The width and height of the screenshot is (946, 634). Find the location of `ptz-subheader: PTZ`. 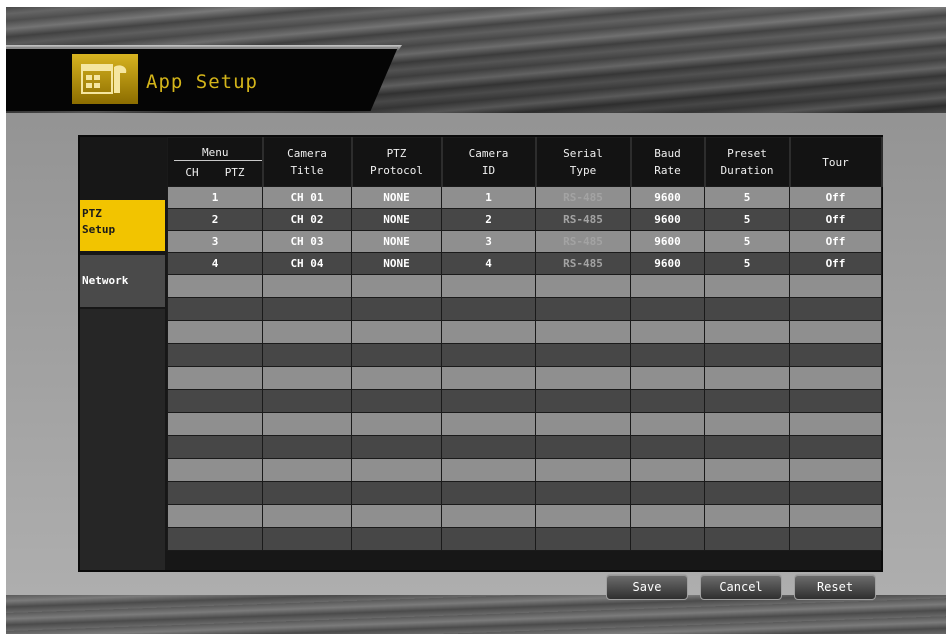

ptz-subheader: PTZ is located at coordinates (234, 172).